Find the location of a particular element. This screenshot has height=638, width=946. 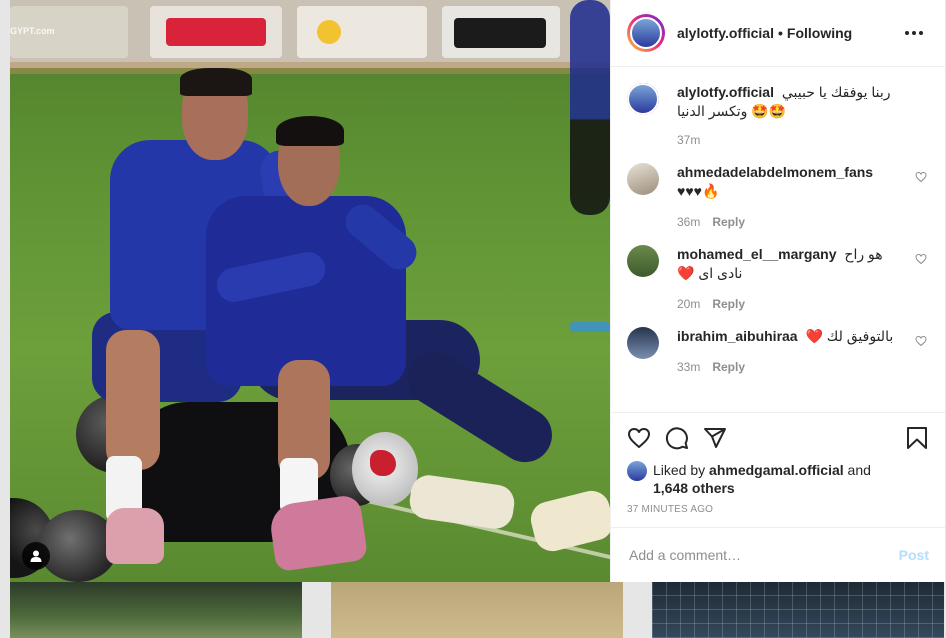

comment-icon is located at coordinates (676, 438).